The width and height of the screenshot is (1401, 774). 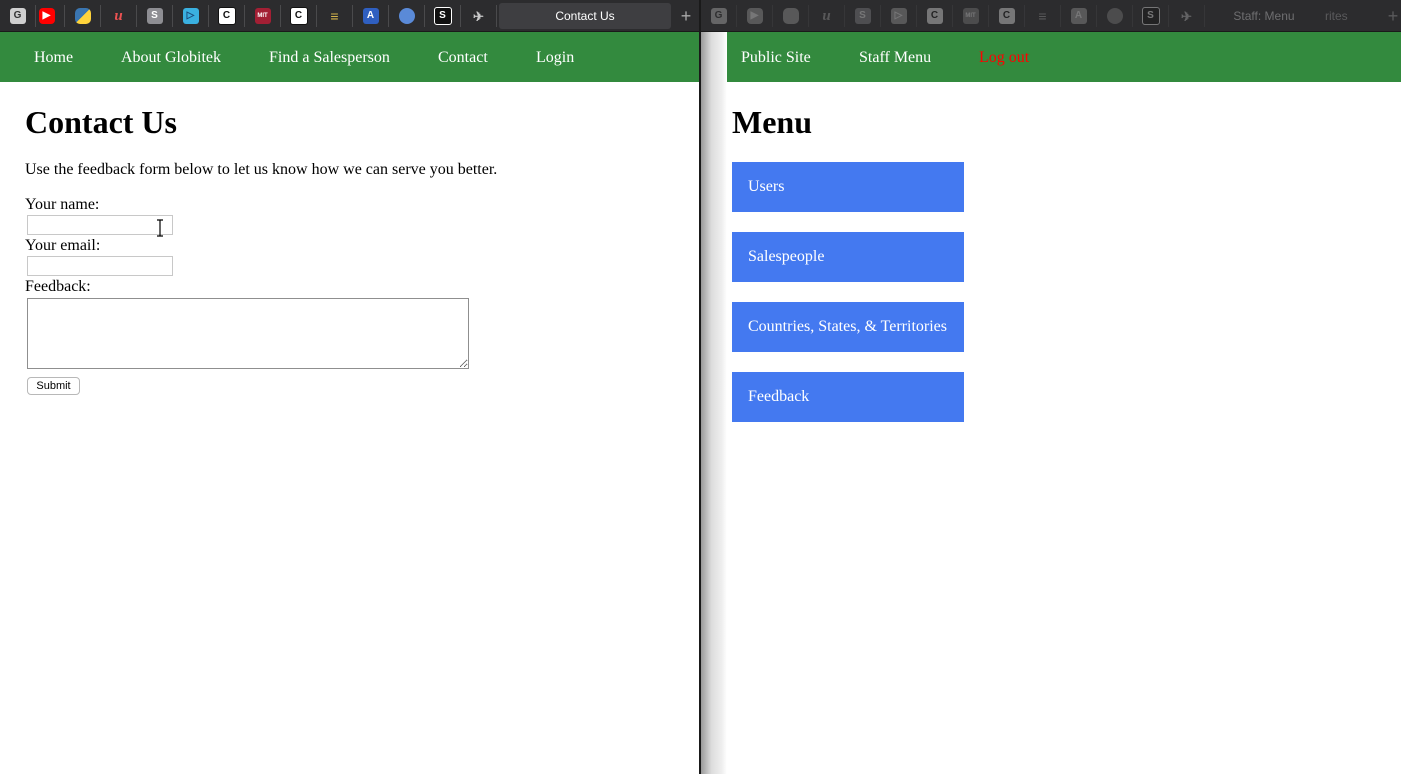 What do you see at coordinates (848, 327) in the screenshot?
I see `menu-item-countries: Countries, States, & Territories` at bounding box center [848, 327].